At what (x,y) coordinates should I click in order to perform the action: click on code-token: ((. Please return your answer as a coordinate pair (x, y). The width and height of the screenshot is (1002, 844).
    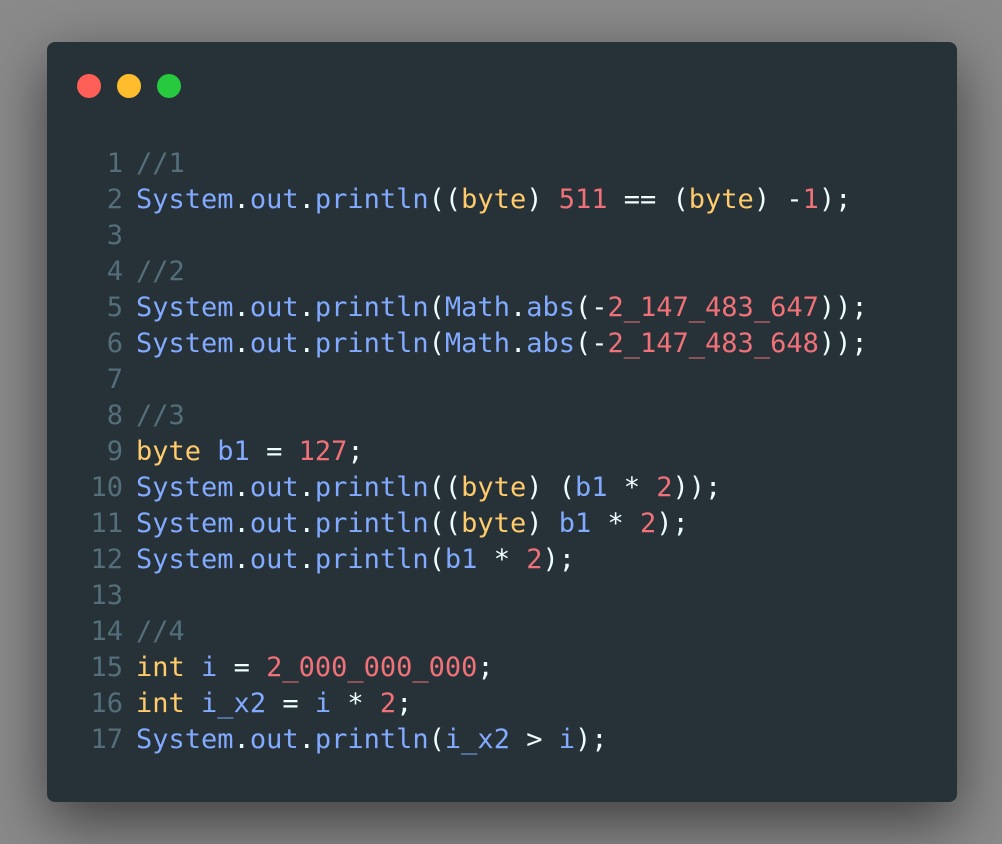
    Looking at the image, I should click on (445, 199).